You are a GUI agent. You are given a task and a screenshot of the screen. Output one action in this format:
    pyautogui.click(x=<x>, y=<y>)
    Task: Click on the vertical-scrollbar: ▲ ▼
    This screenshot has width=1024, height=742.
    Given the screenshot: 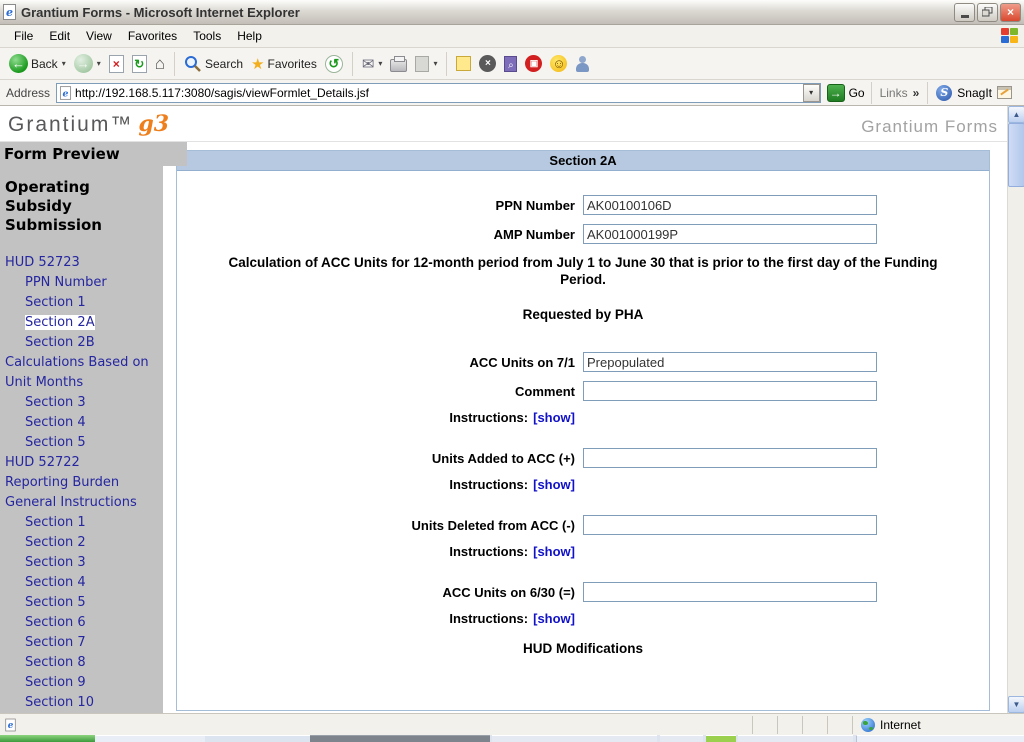 What is the action you would take?
    pyautogui.click(x=1015, y=409)
    